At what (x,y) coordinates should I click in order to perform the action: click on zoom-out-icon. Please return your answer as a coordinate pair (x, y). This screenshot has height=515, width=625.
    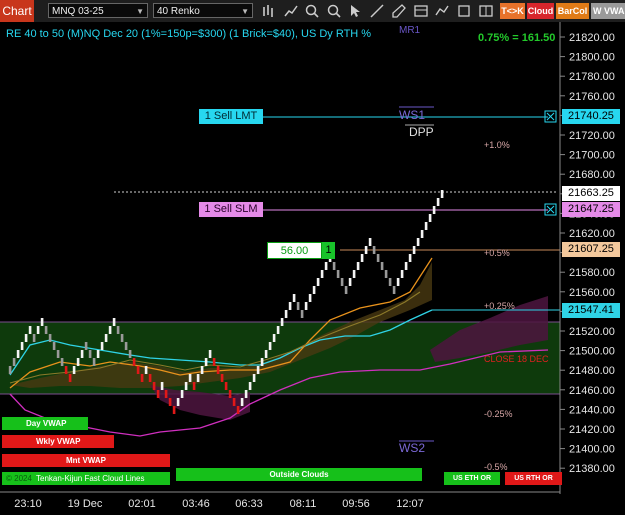
    Looking at the image, I should click on (334, 11).